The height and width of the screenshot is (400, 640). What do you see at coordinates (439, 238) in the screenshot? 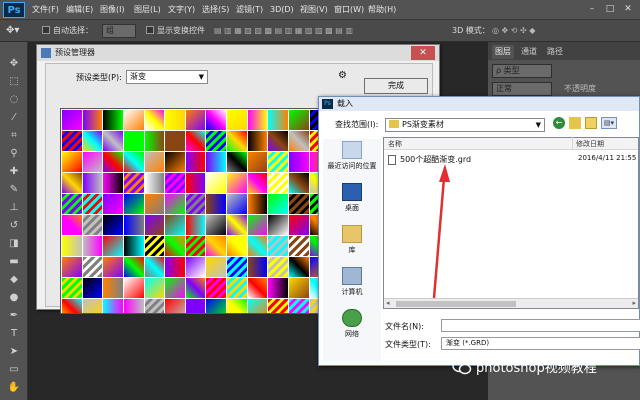
I see `arrow-shaft` at bounding box center [439, 238].